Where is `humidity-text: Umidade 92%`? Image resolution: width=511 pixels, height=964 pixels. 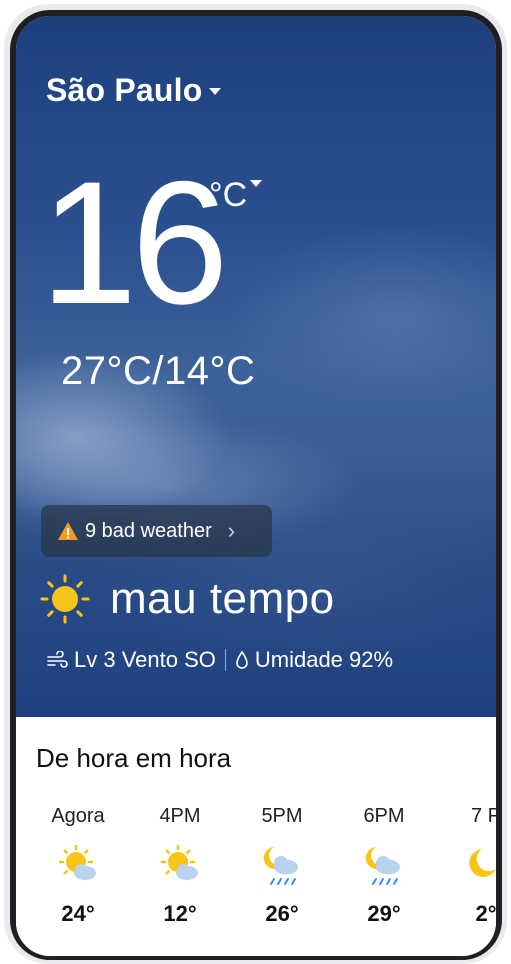
humidity-text: Umidade 92% is located at coordinates (324, 659).